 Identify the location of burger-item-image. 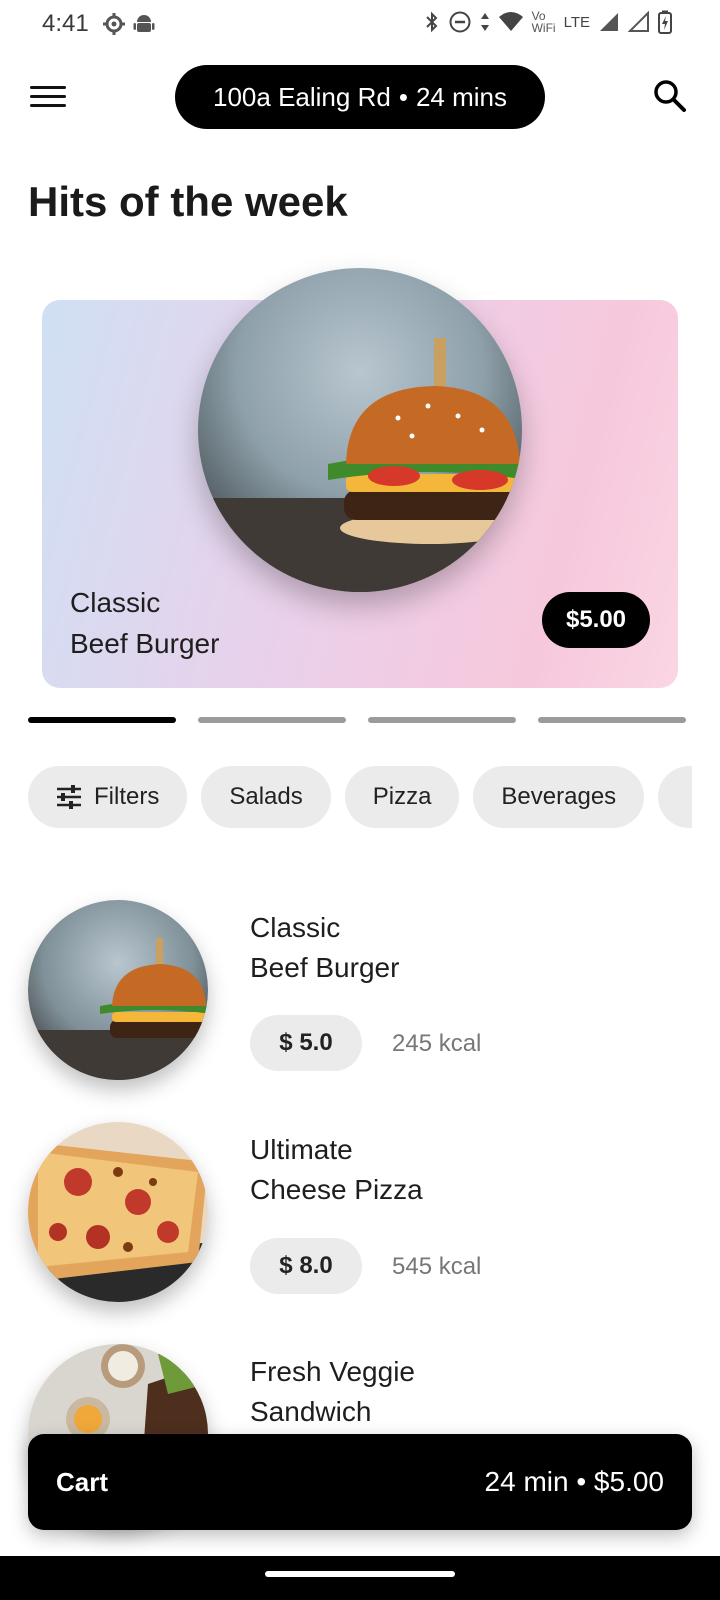
(118, 990).